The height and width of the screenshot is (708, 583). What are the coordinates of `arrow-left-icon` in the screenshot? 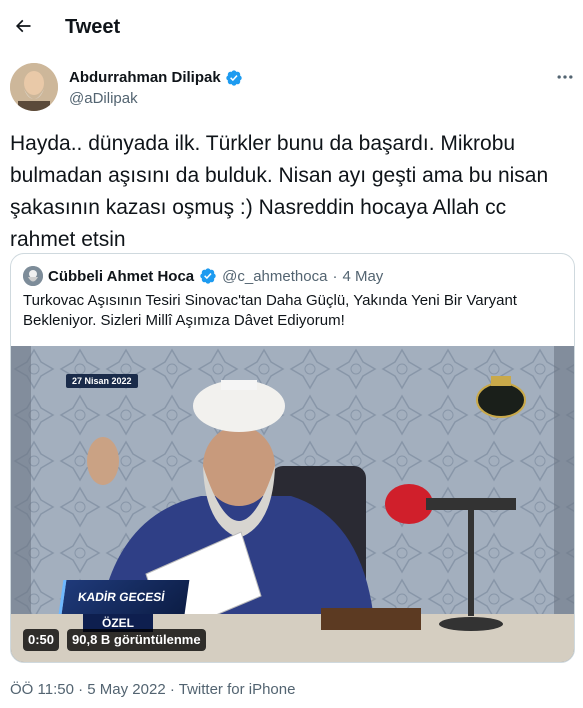 It's located at (23, 26).